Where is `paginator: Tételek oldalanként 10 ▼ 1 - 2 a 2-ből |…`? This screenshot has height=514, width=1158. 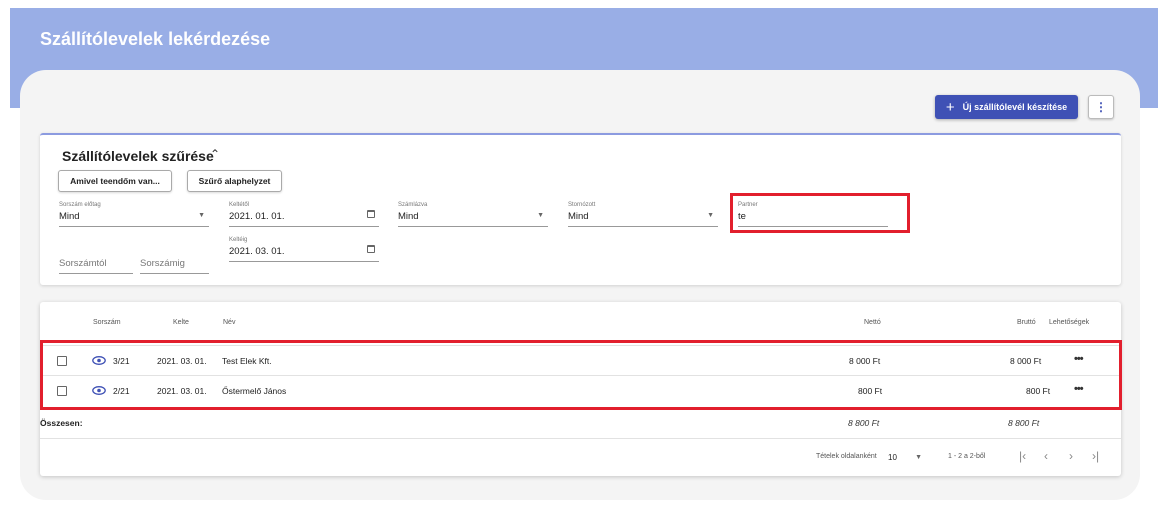 paginator: Tételek oldalanként 10 ▼ 1 - 2 a 2-ből |… is located at coordinates (580, 457).